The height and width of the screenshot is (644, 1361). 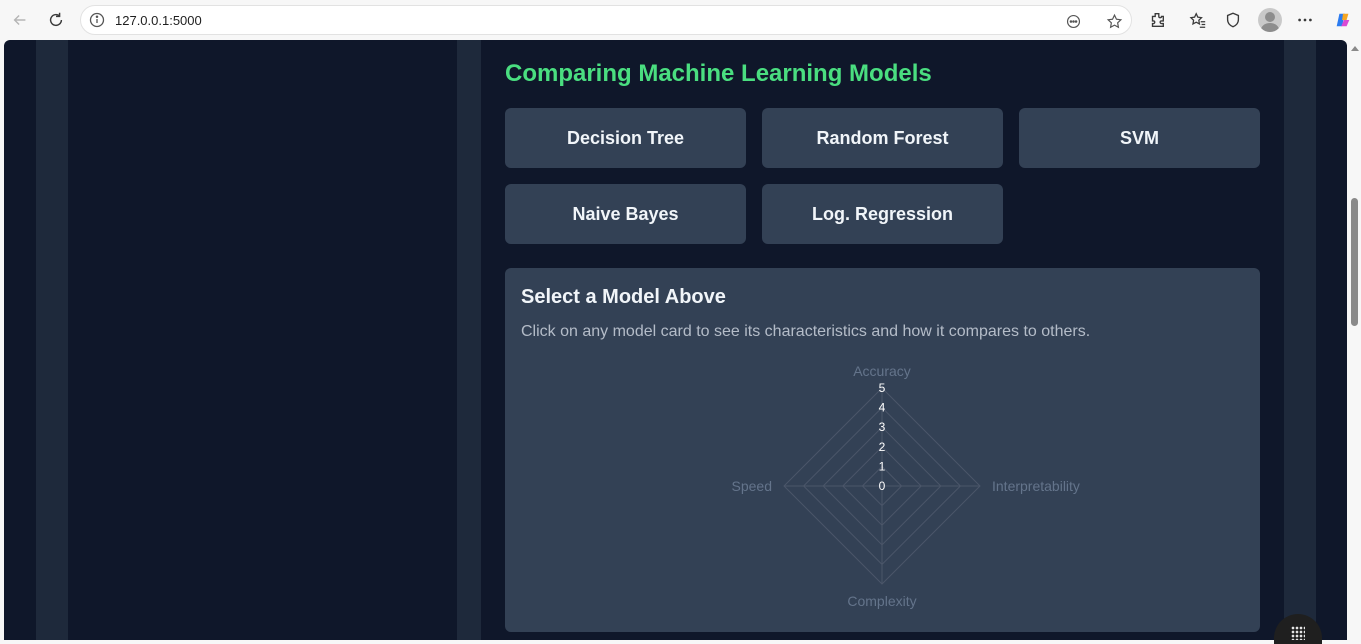 I want to click on page-scrollbar, so click(x=1354, y=340).